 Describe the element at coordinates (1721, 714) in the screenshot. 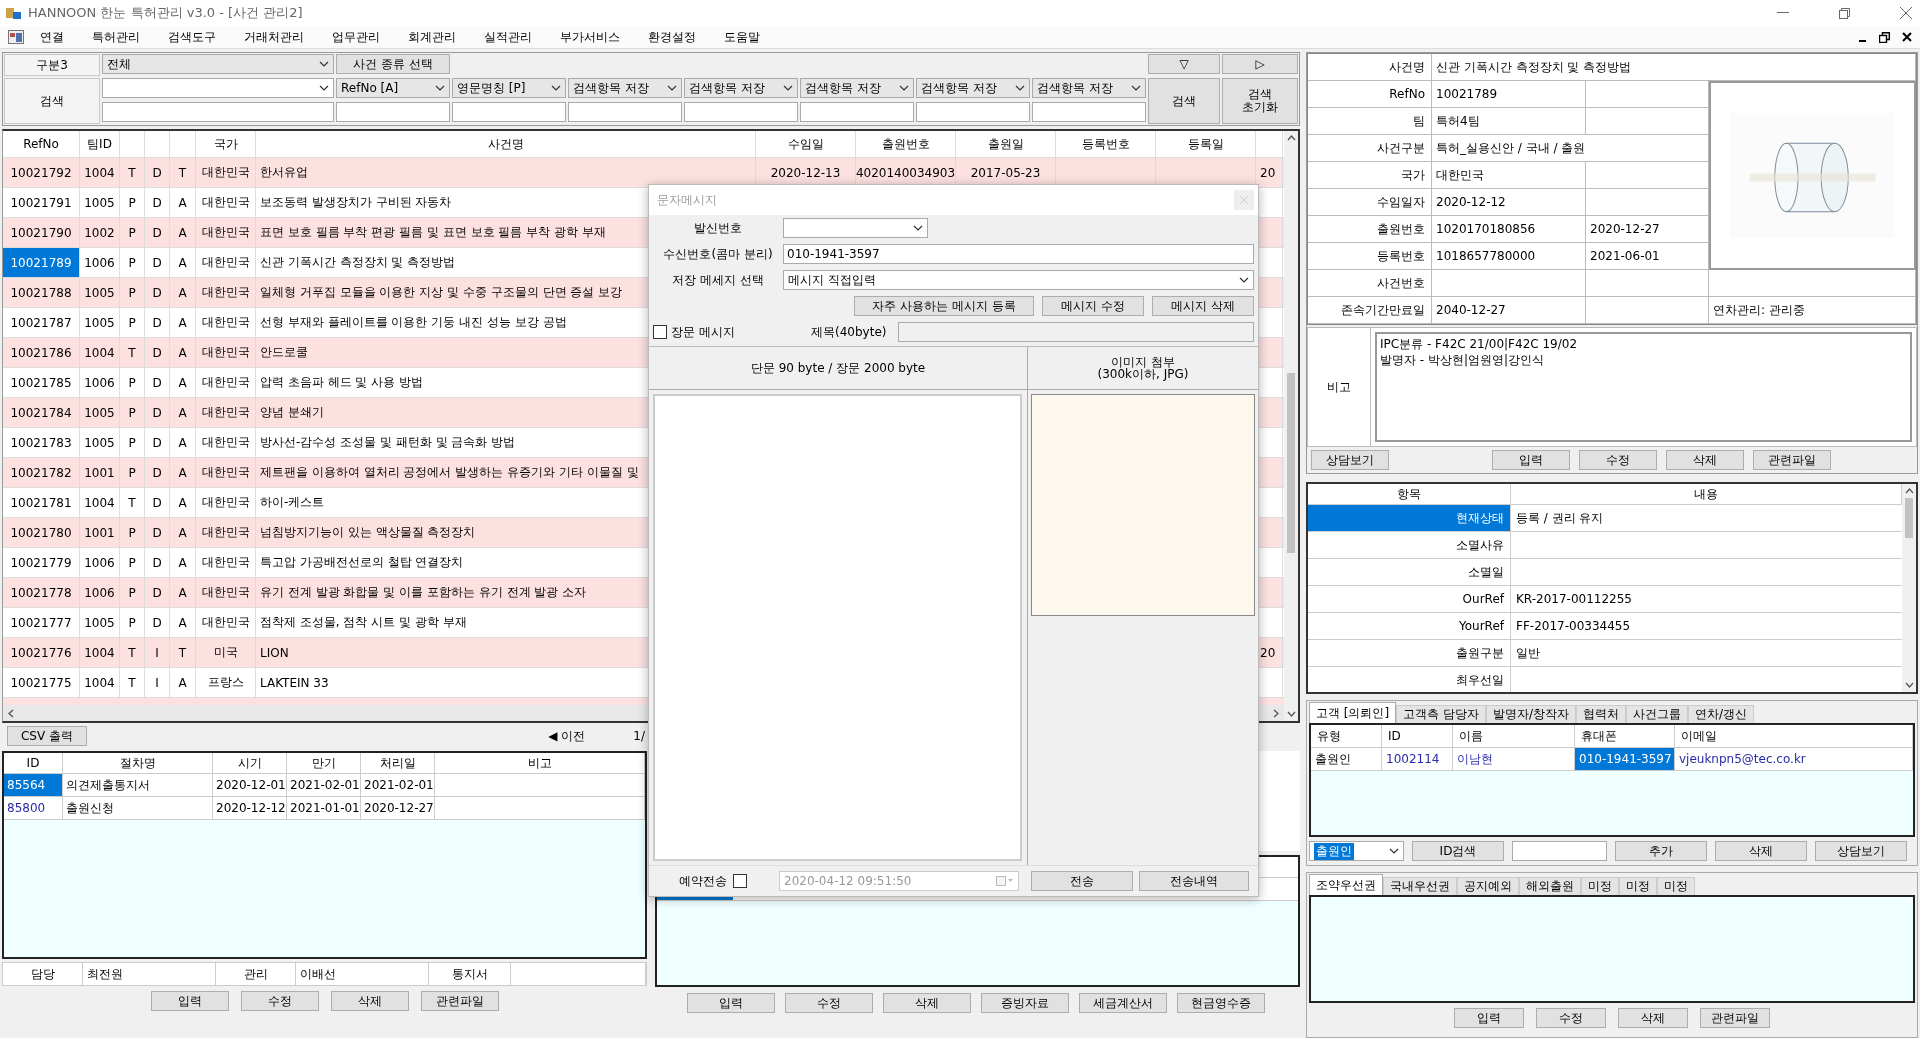

I see `tab: 연차/갱신` at that location.